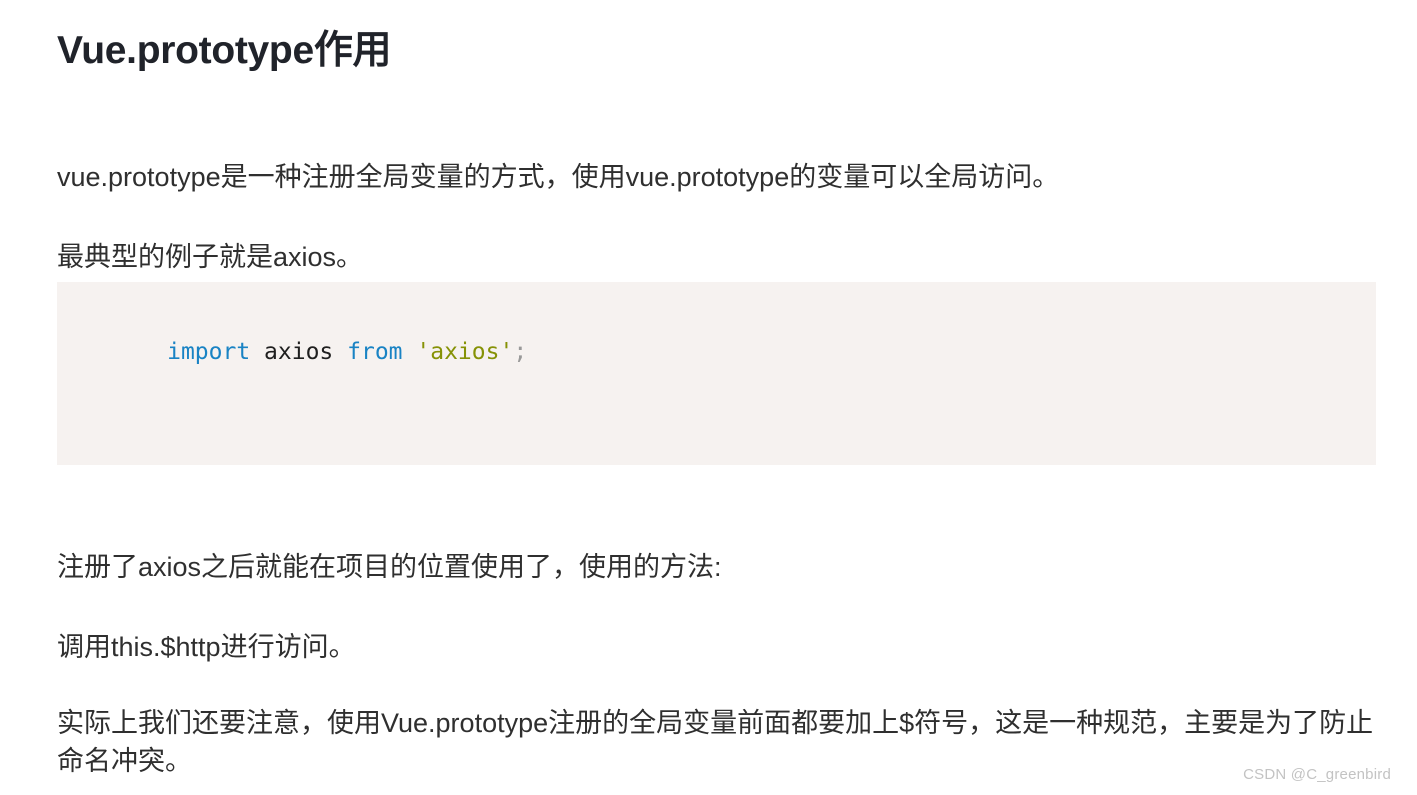 The height and width of the screenshot is (795, 1417). What do you see at coordinates (210, 257) in the screenshot?
I see `paragraph-example-lead: 最典型的例子就是axios。` at bounding box center [210, 257].